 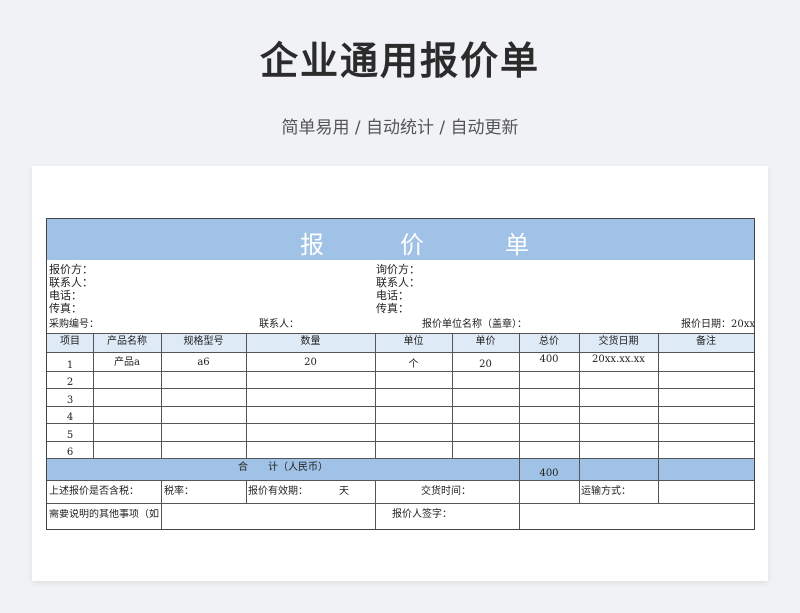 I want to click on tax-rate-label: 税率：, so click(x=179, y=491).